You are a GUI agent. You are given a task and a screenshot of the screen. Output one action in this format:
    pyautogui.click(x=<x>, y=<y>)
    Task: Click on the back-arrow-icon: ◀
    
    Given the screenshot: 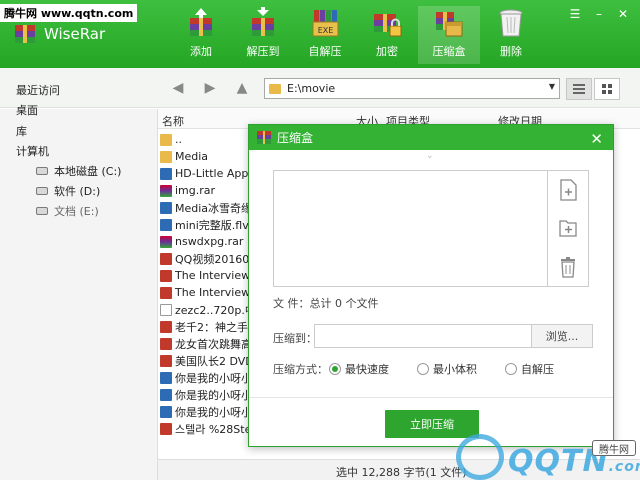 What is the action you would take?
    pyautogui.click(x=178, y=88)
    